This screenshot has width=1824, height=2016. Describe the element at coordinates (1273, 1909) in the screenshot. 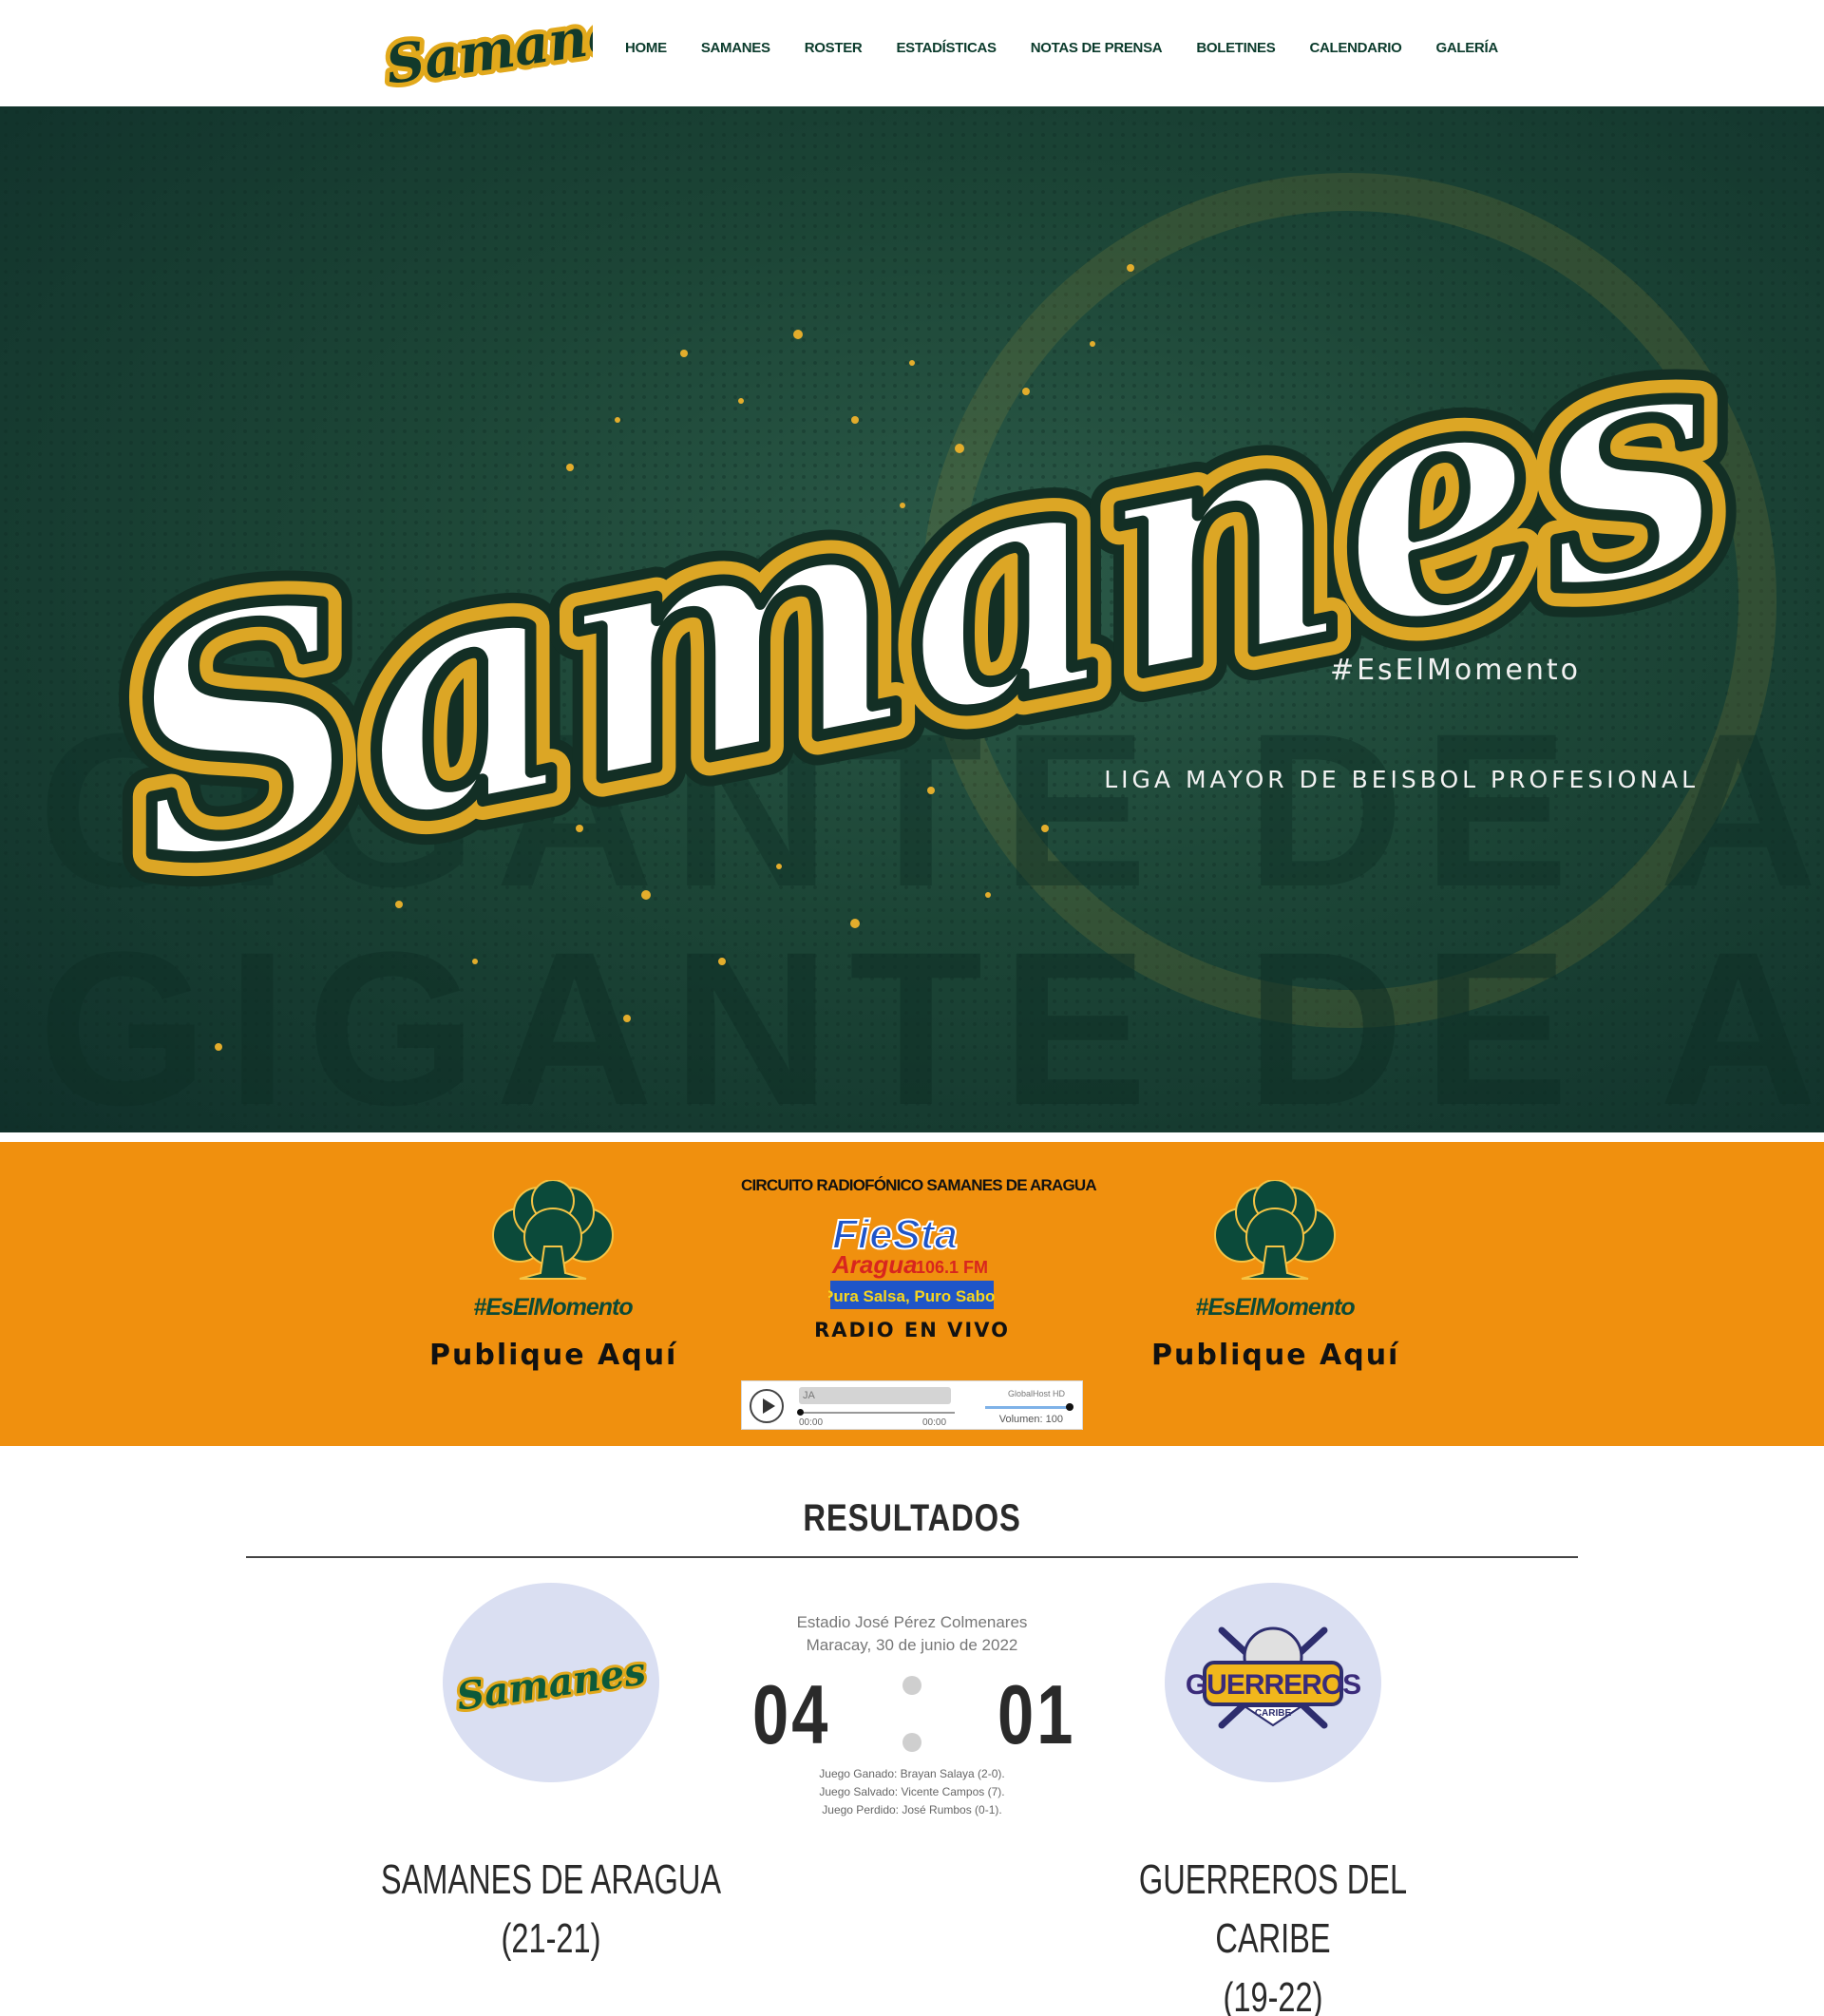

I see `away-team-name: GUERREROS DEL CARIBE` at that location.